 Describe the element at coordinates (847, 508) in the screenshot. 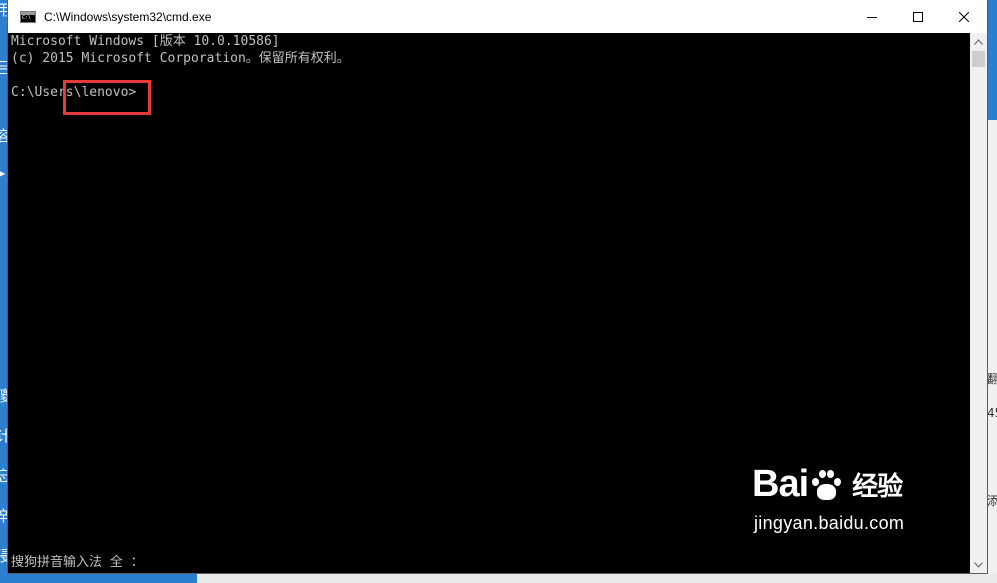

I see `baidu-jingyan-watermark: Bai 经验 jingyan.baidu.com` at that location.